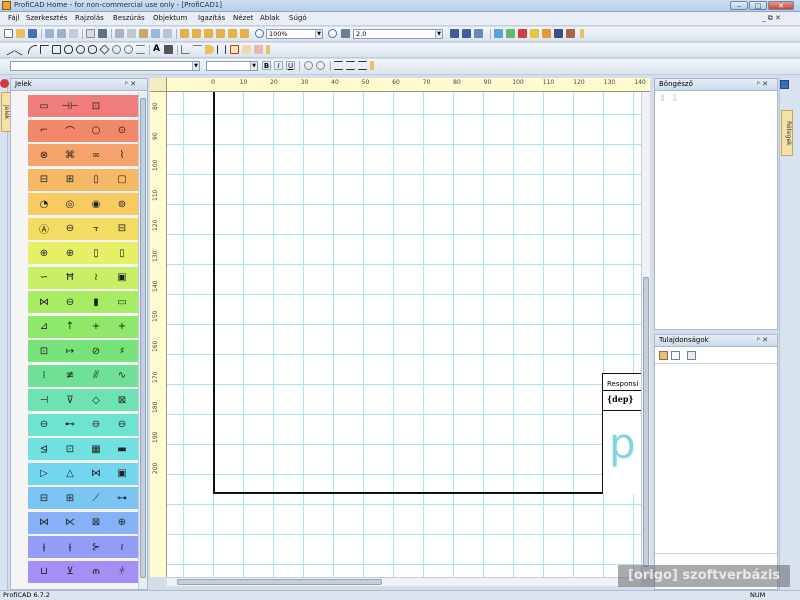 The height and width of the screenshot is (600, 800). Describe the element at coordinates (156, 49) in the screenshot. I see `text-tool-icon: A` at that location.